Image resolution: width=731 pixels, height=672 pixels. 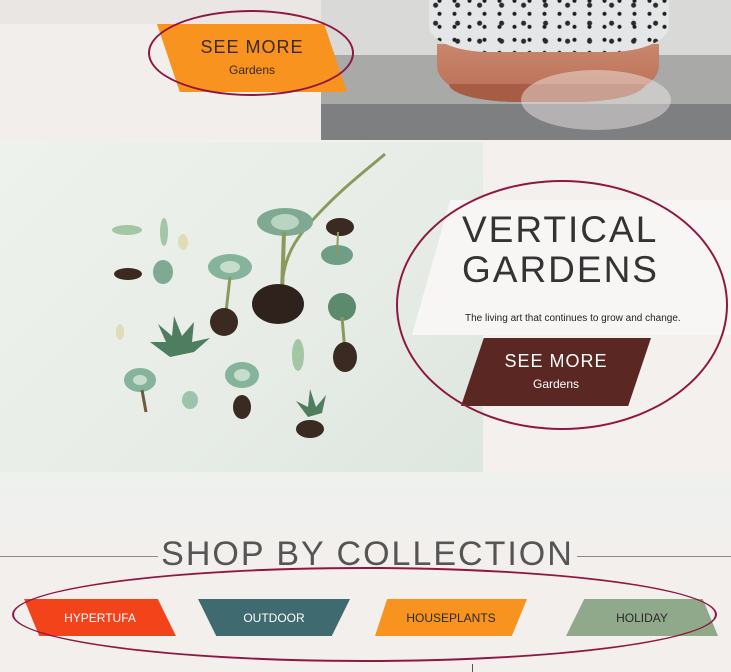 I want to click on pot-photo, so click(x=526, y=70).